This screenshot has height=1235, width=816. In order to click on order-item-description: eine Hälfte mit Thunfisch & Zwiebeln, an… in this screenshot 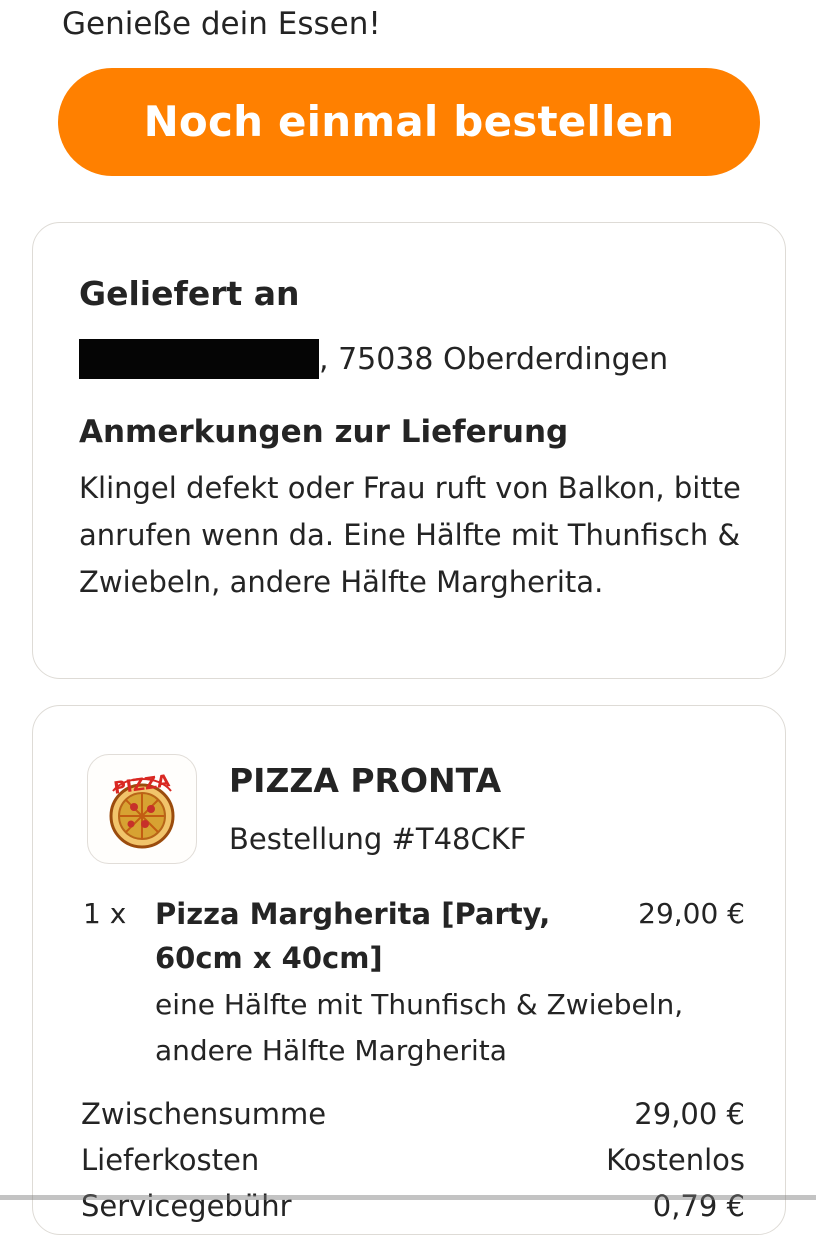, I will do `click(419, 1027)`.